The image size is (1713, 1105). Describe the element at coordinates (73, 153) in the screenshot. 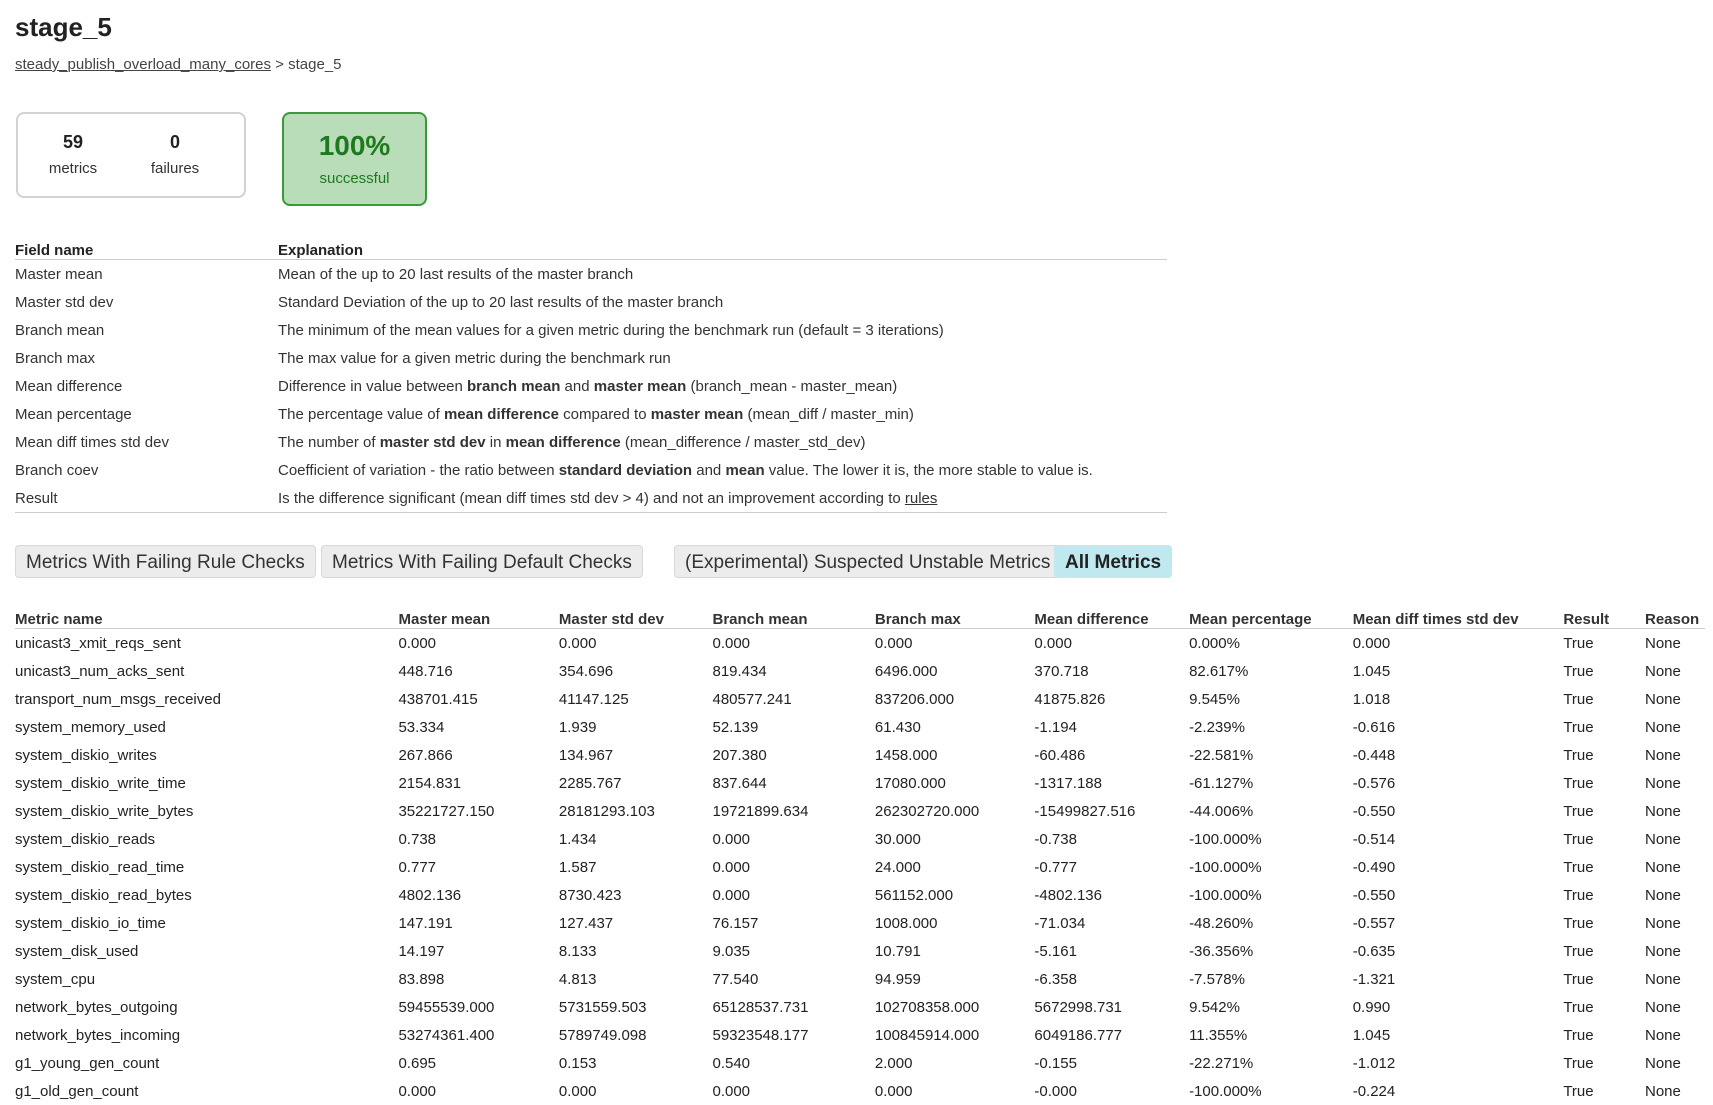

I see `metrics-stat: 59 metrics` at that location.